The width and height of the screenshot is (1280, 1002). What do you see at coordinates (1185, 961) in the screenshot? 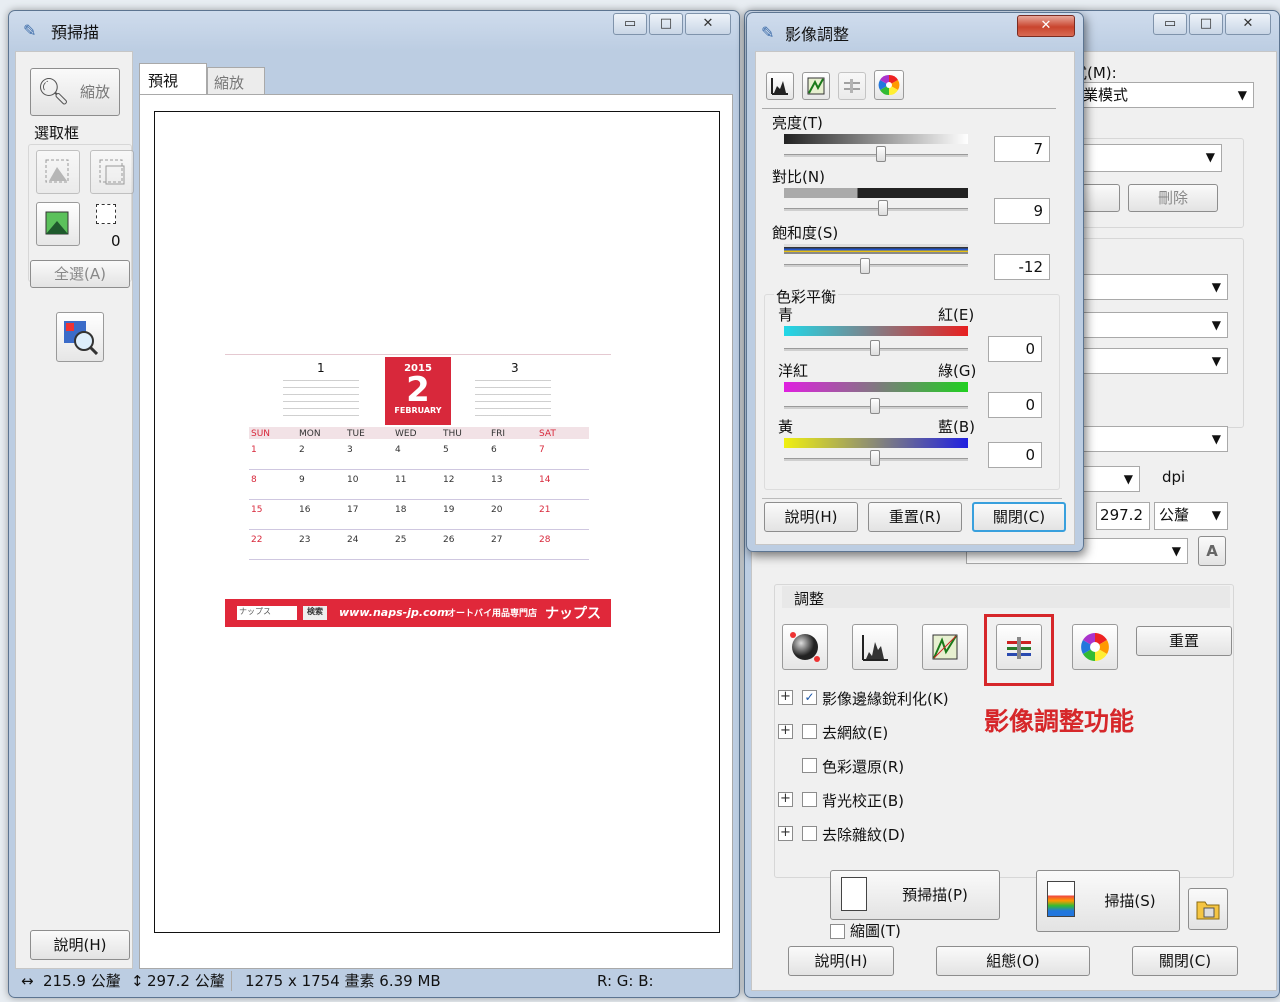
I see `main-close-button: 關閉(C)` at bounding box center [1185, 961].